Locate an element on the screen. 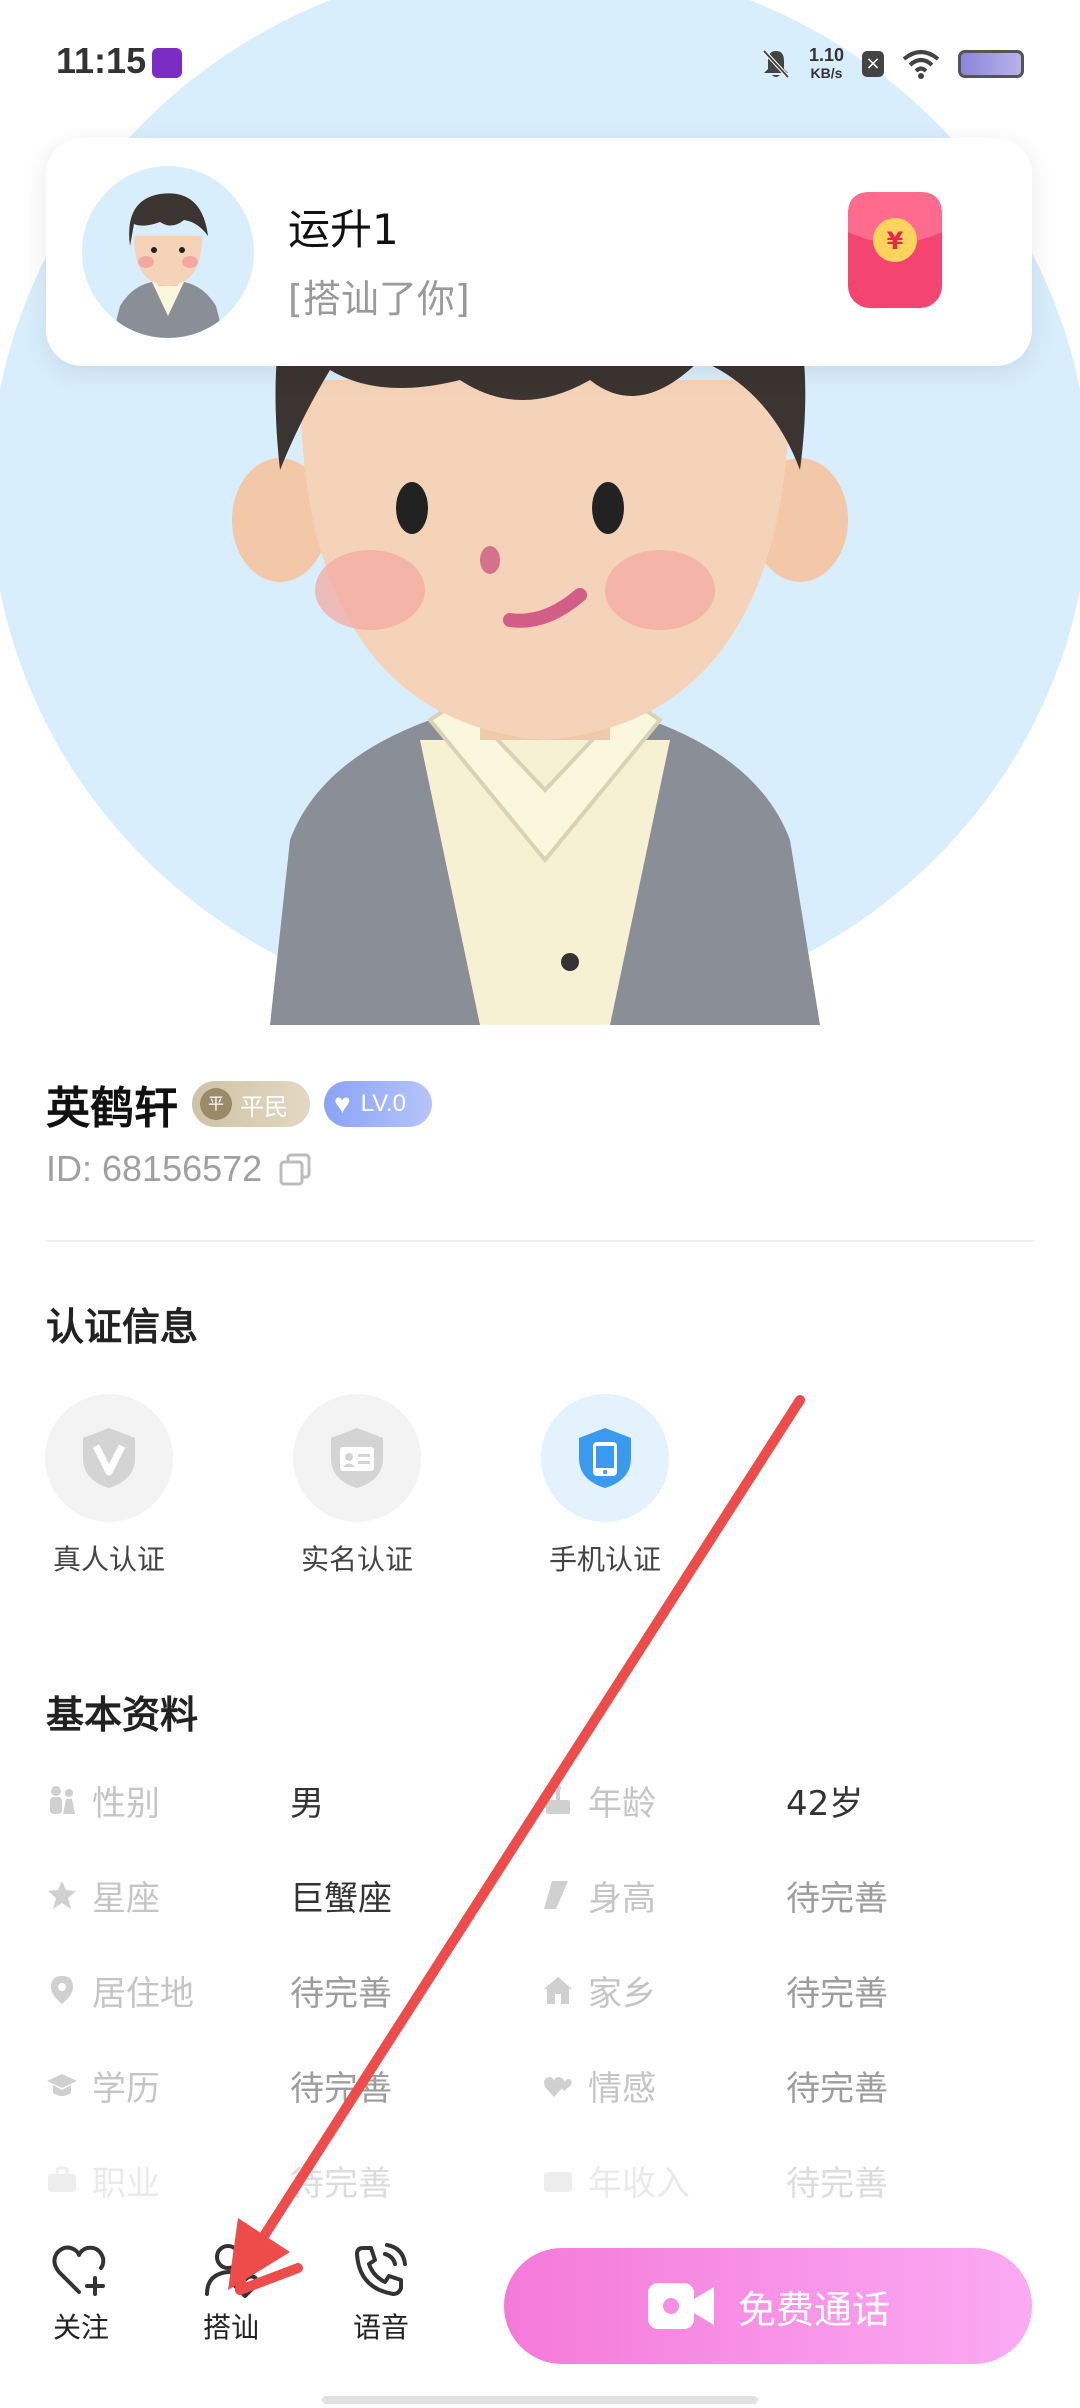 Image resolution: width=1080 pixels, height=2408 pixels. info-value-zodiac: 巨蟹座 is located at coordinates (341, 1898).